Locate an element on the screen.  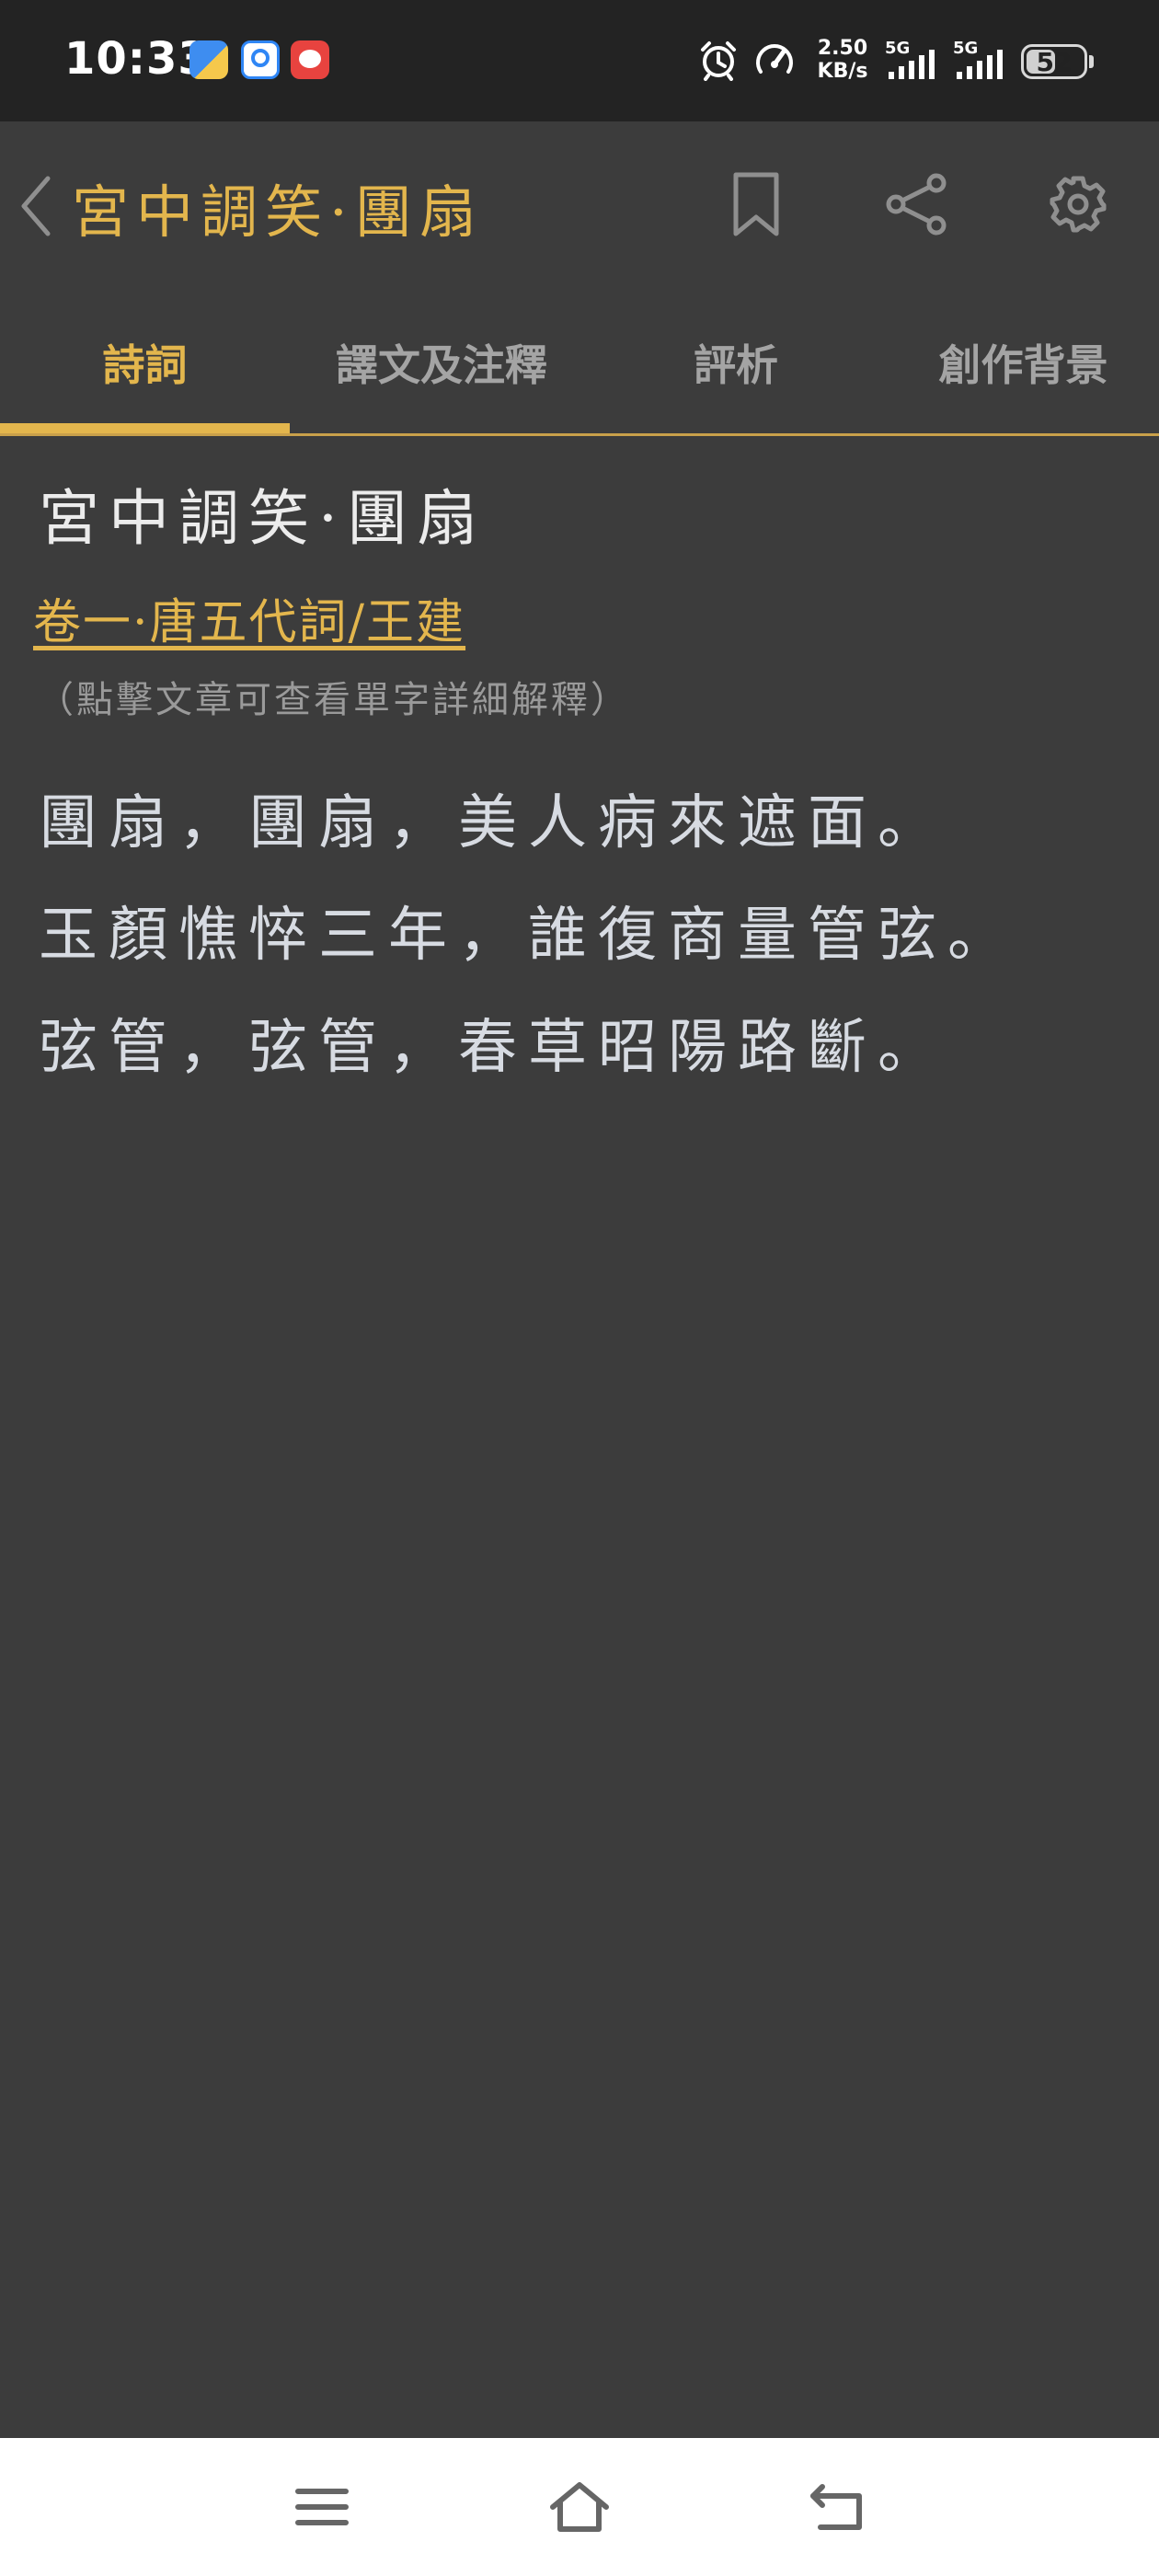
poem-source-link: 卷一·唐五代詞/王建 is located at coordinates (249, 617).